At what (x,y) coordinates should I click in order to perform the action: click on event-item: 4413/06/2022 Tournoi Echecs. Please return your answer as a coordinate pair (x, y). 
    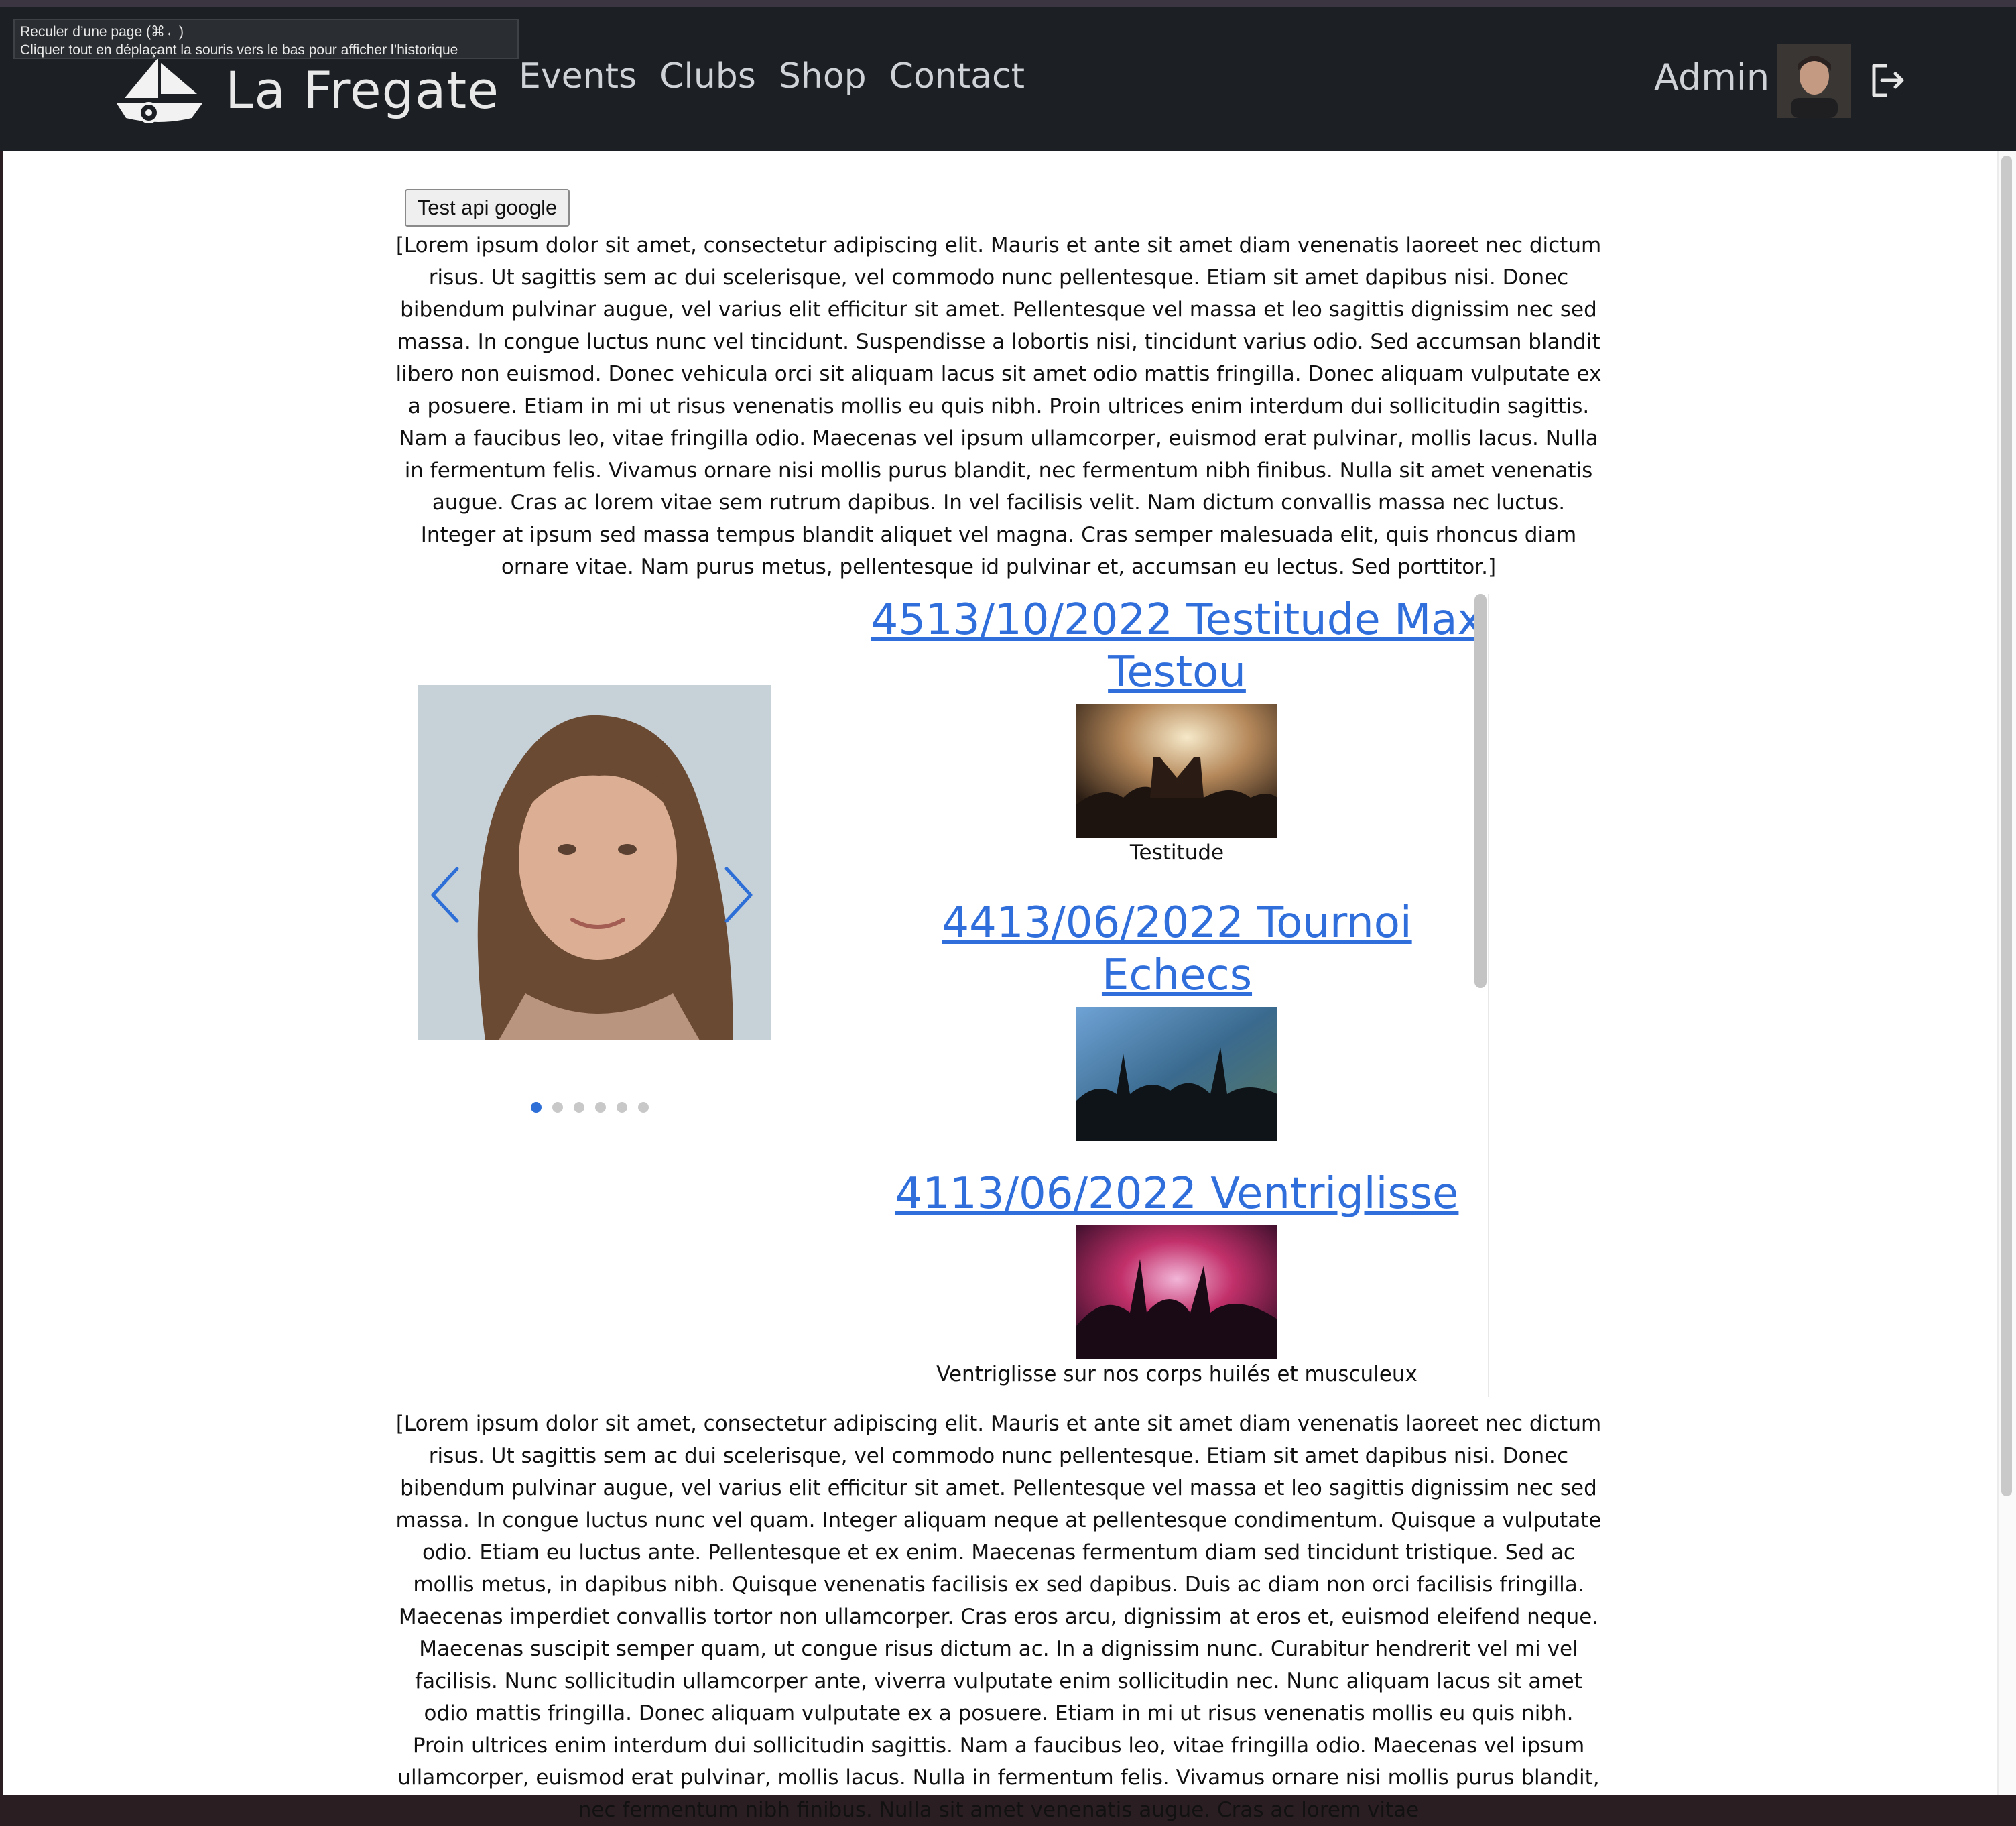
    Looking at the image, I should click on (1177, 1019).